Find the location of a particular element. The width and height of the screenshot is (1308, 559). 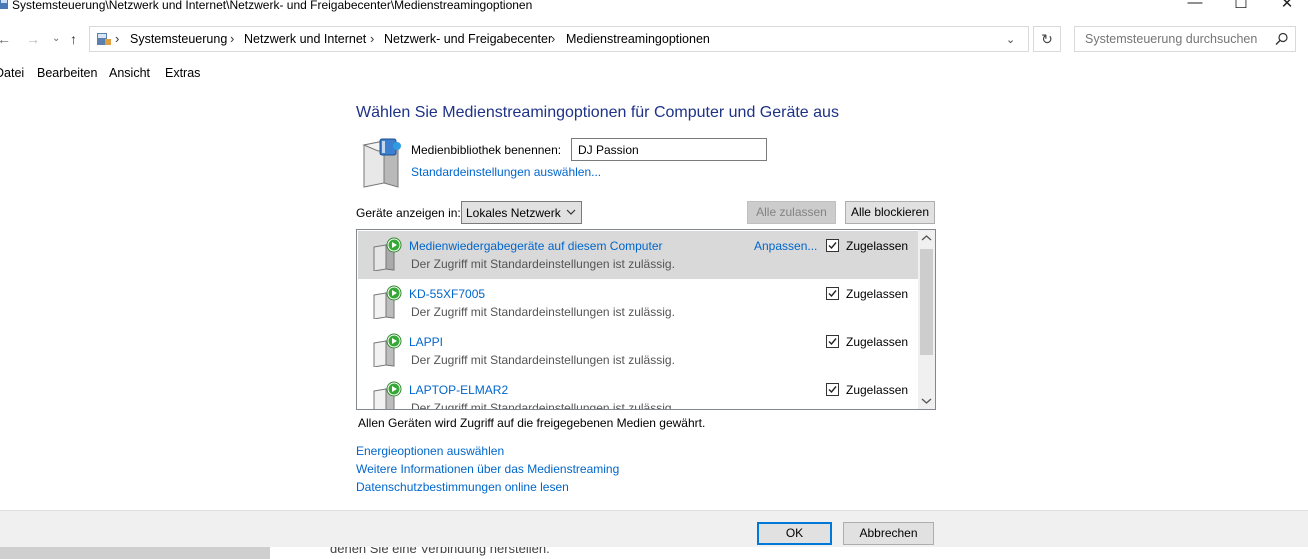

network-select: Lokales Netzwerk is located at coordinates (521, 212).